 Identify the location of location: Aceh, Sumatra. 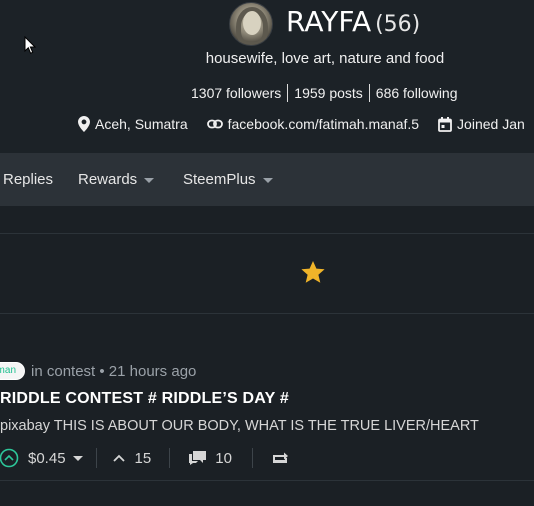
(133, 124).